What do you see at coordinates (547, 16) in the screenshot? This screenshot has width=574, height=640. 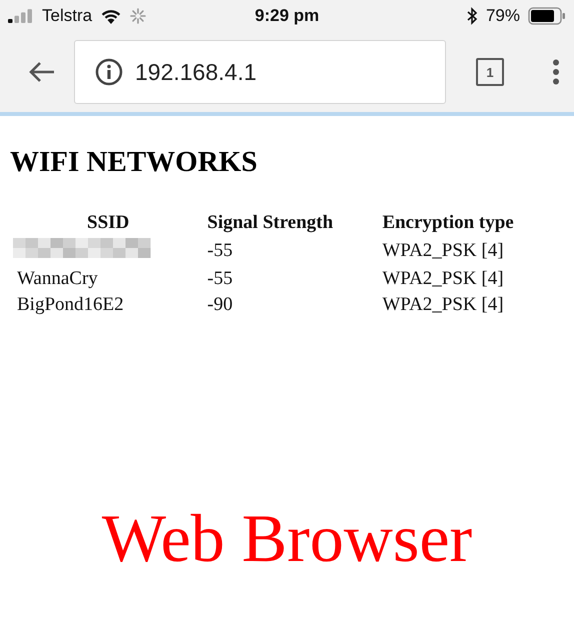 I see `battery-icon` at bounding box center [547, 16].